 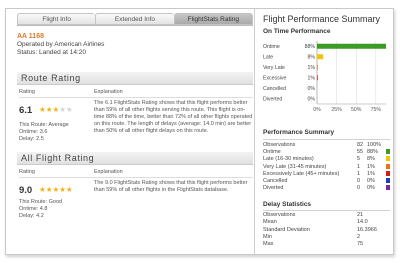 What do you see at coordinates (135, 158) in the screenshot?
I see `all-rating-heading: All Flight Rating` at bounding box center [135, 158].